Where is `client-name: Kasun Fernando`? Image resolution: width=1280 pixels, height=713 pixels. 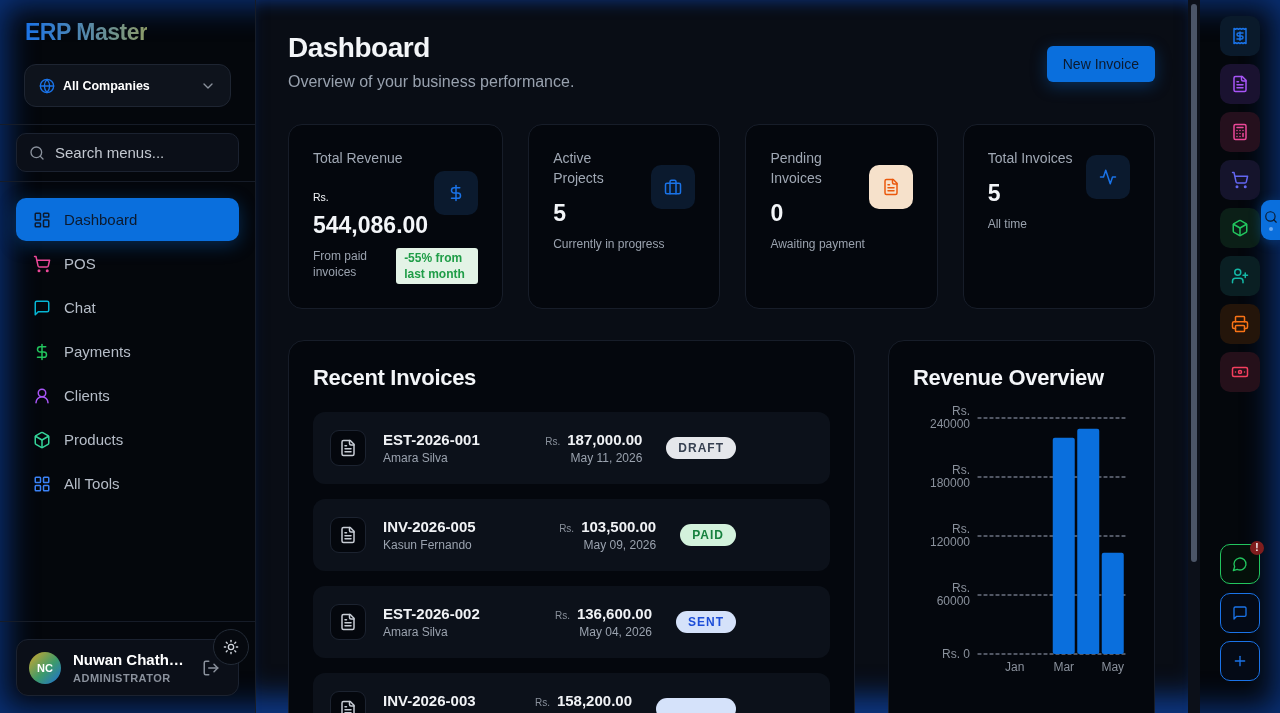 client-name: Kasun Fernando is located at coordinates (428, 544).